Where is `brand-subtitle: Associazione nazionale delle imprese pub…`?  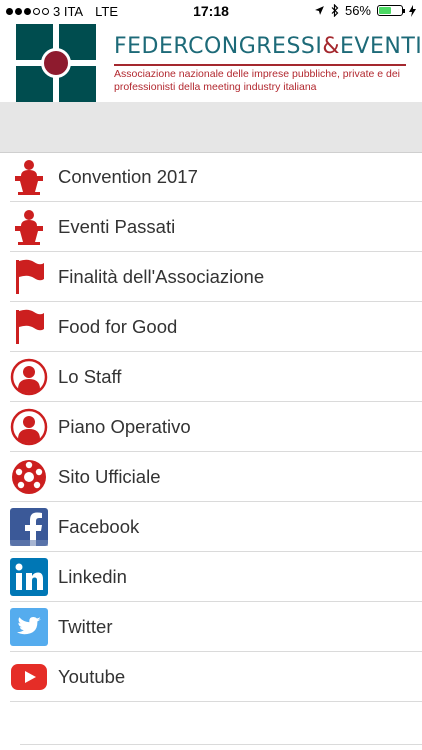 brand-subtitle: Associazione nazionale delle imprese pub… is located at coordinates (257, 80).